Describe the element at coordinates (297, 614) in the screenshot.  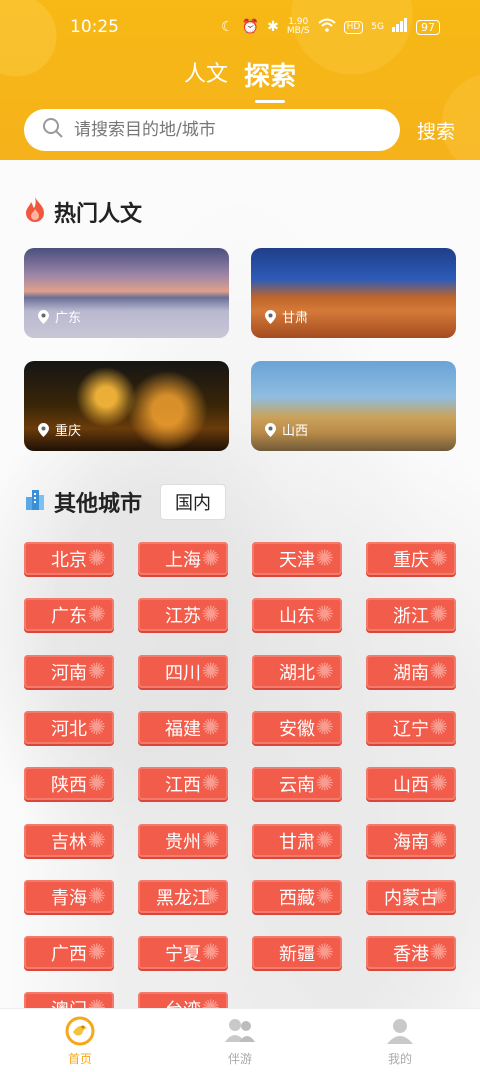
I see `city-tag: 山东` at that location.